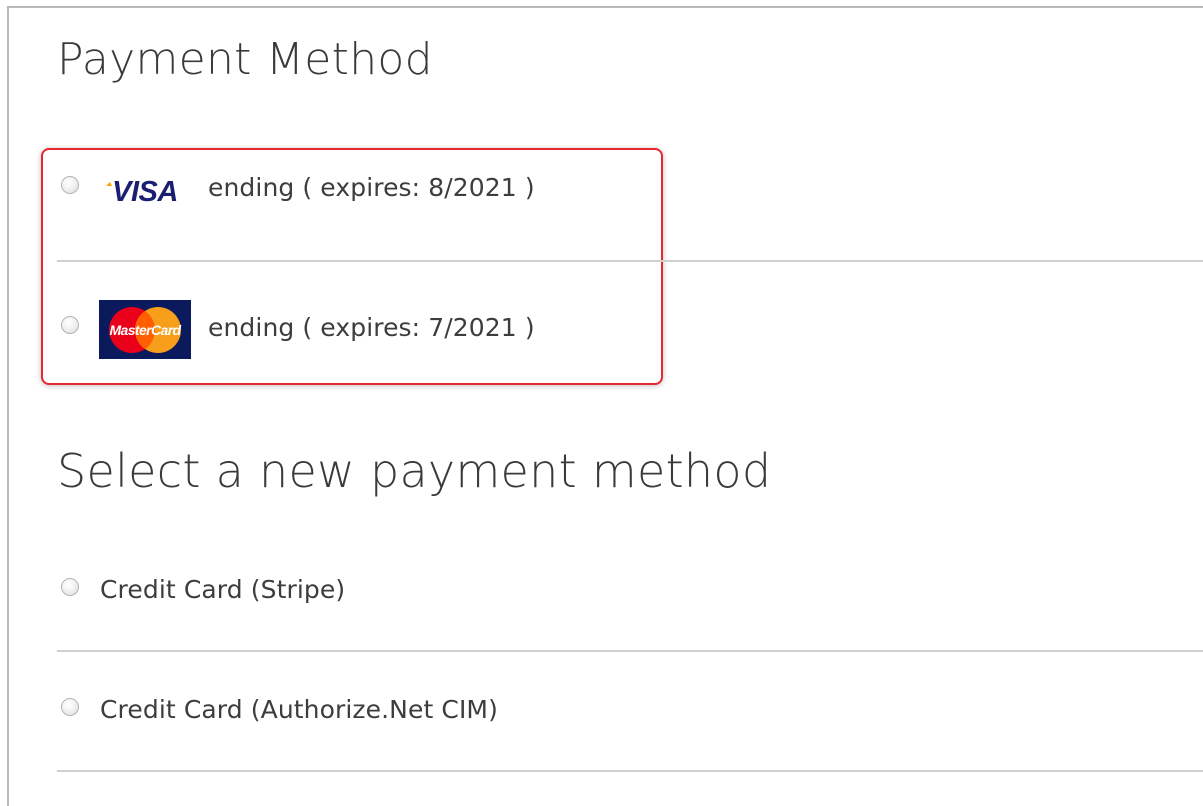 The width and height of the screenshot is (1203, 806). I want to click on saved-card-mastercard-label: ending ( expires: 7/2021 ), so click(371, 327).